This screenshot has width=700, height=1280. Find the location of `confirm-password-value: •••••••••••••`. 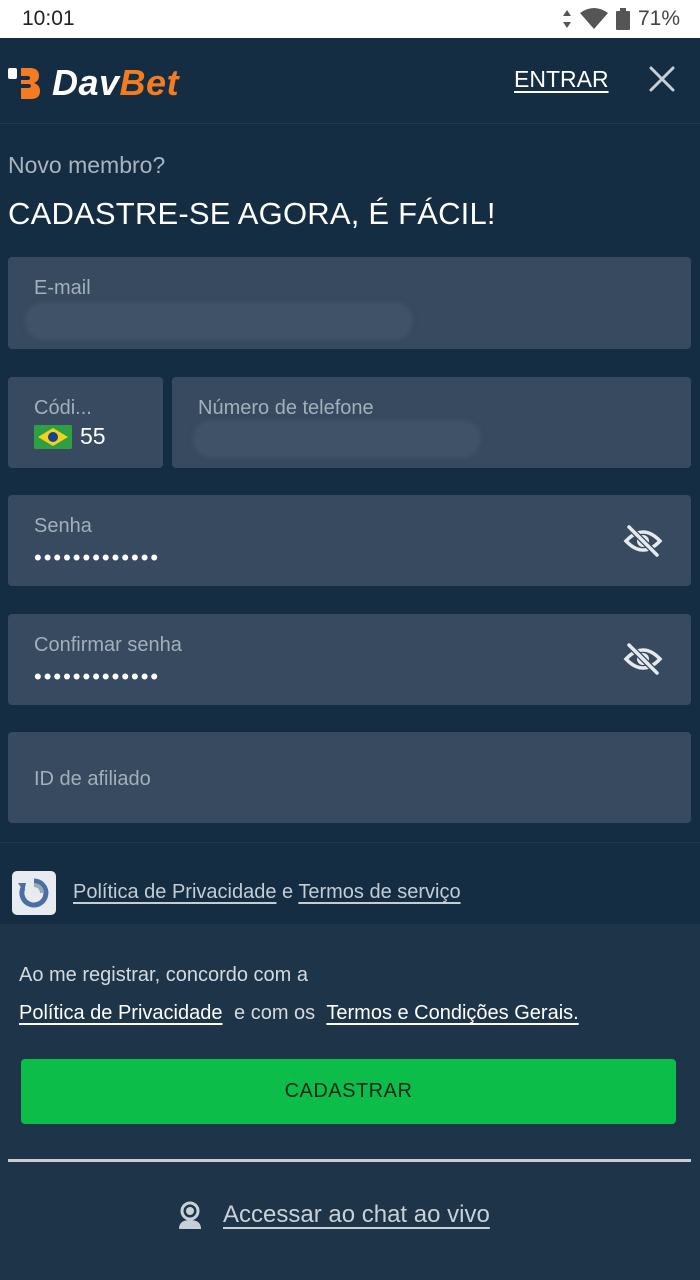

confirm-password-value: ••••••••••••• is located at coordinates (97, 676).